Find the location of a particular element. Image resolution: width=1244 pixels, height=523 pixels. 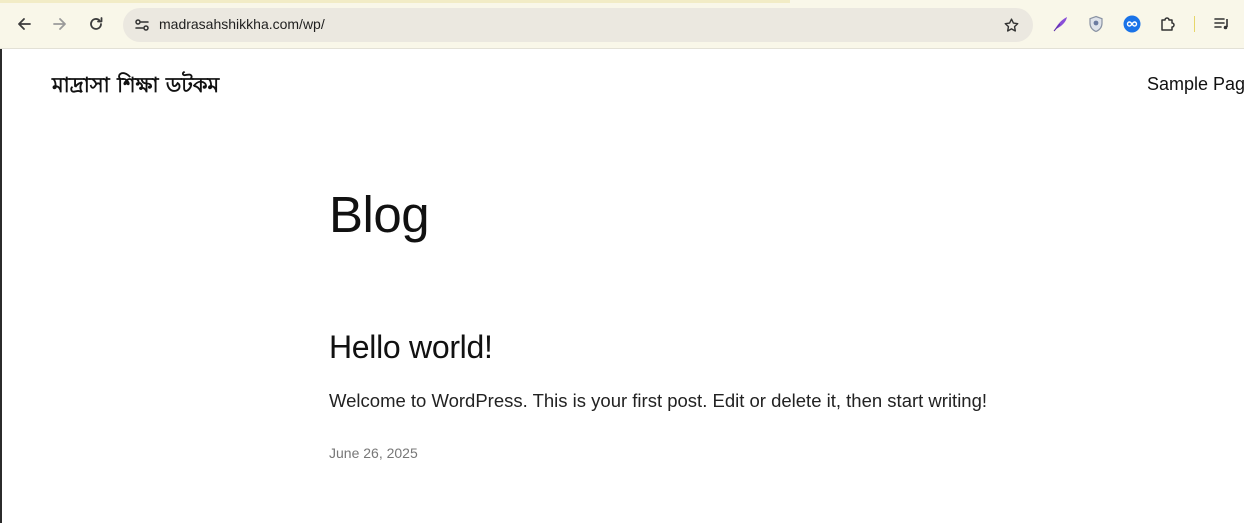

site-info-button is located at coordinates (142, 25).